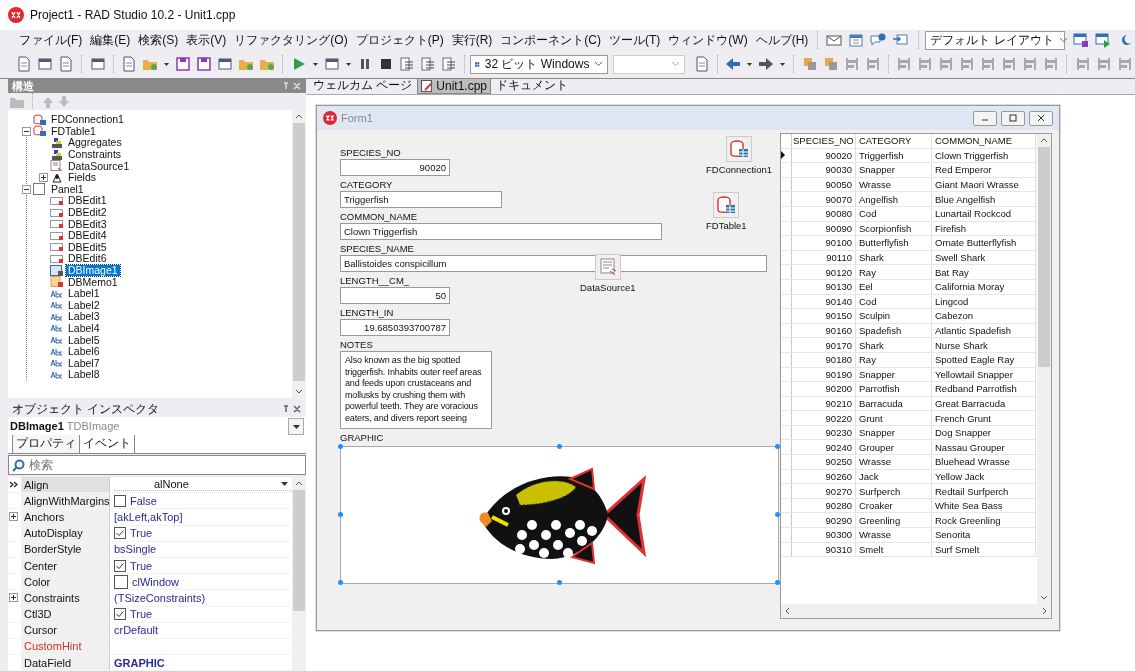 This screenshot has height=671, width=1135. I want to click on tree-item: DBEdit3, so click(87, 224).